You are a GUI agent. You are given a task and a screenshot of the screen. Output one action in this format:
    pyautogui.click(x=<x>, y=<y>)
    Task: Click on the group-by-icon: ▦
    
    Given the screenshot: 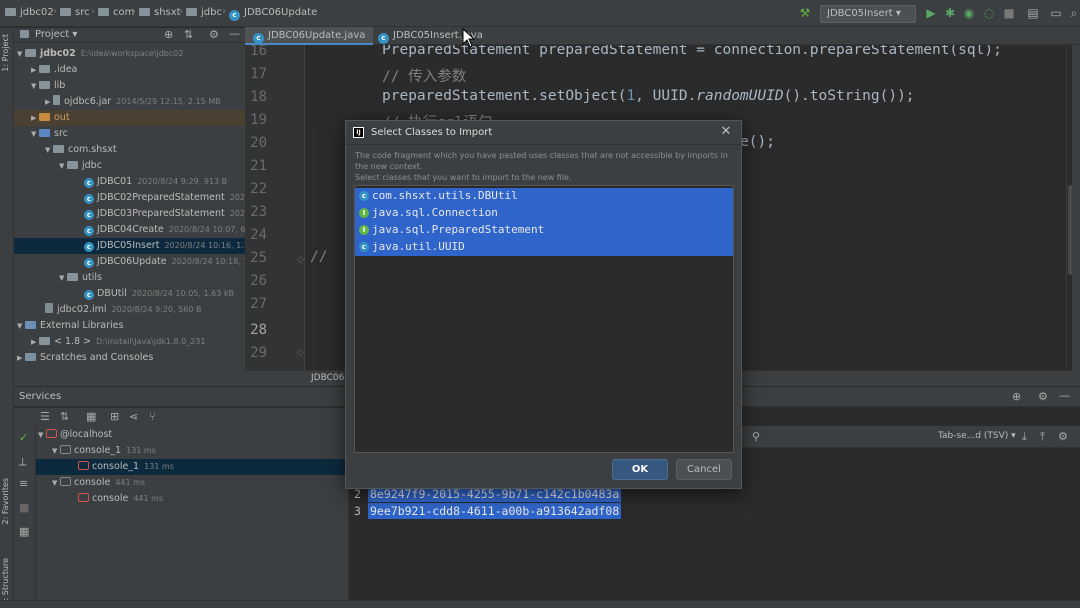 What is the action you would take?
    pyautogui.click(x=91, y=417)
    